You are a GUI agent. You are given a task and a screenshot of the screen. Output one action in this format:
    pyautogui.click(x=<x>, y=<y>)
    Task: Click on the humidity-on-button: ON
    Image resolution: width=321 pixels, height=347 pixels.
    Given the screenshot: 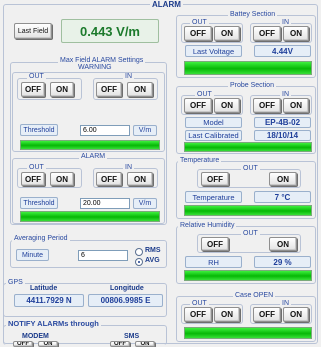 What is the action you would take?
    pyautogui.click(x=283, y=244)
    